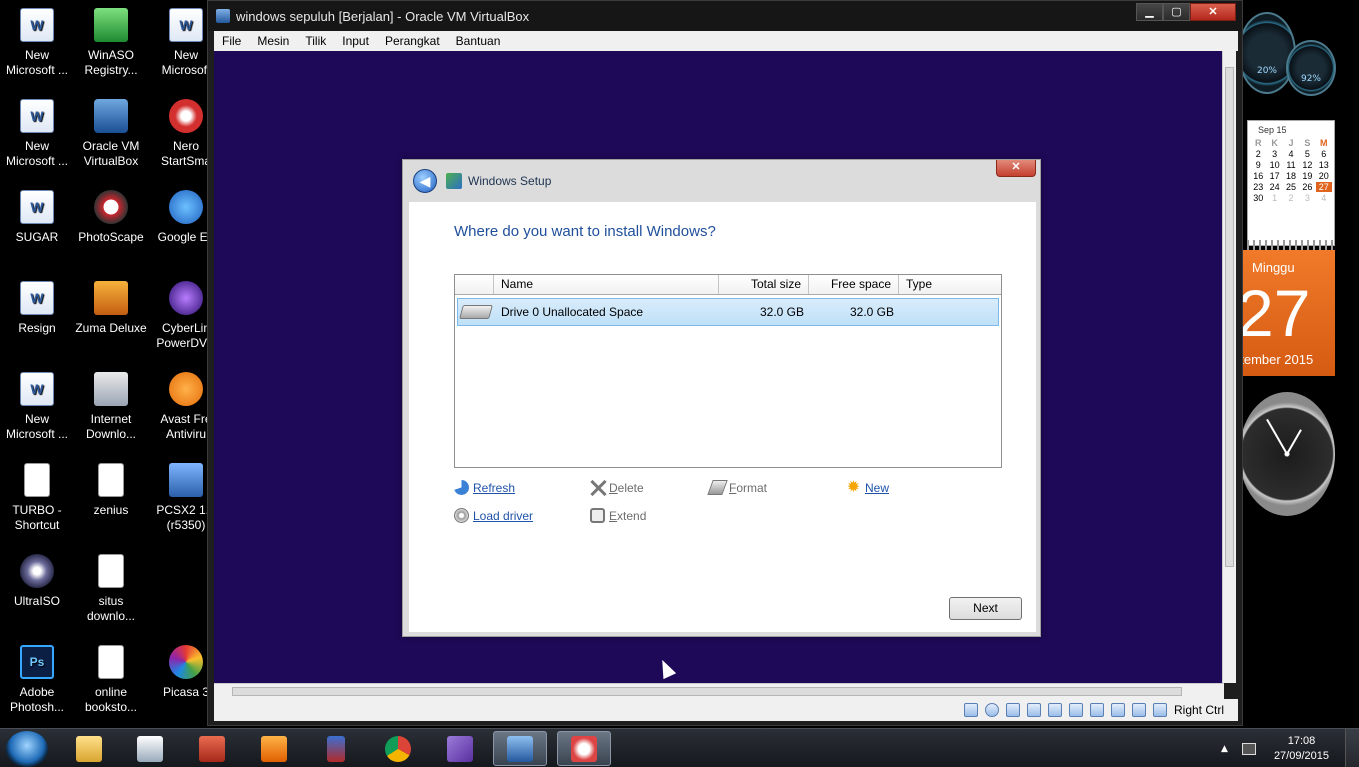 The image size is (1359, 767). I want to click on video-capture-icon, so click(1096, 710).